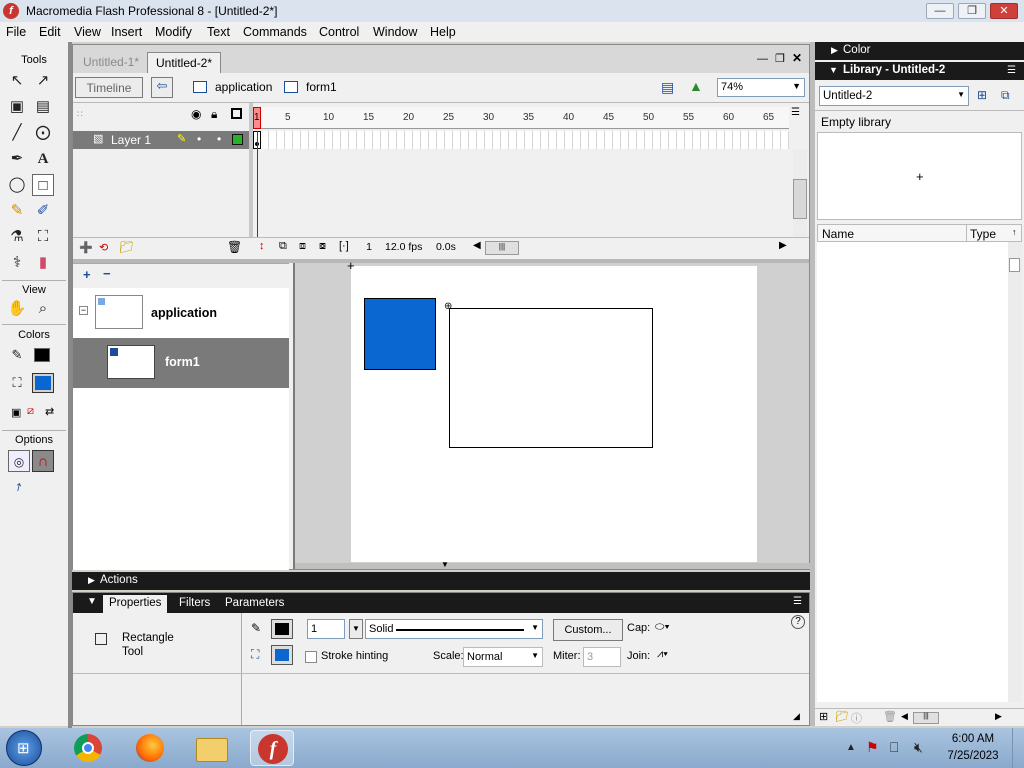  I want to click on edit-scene-icon: ▤, so click(667, 87).